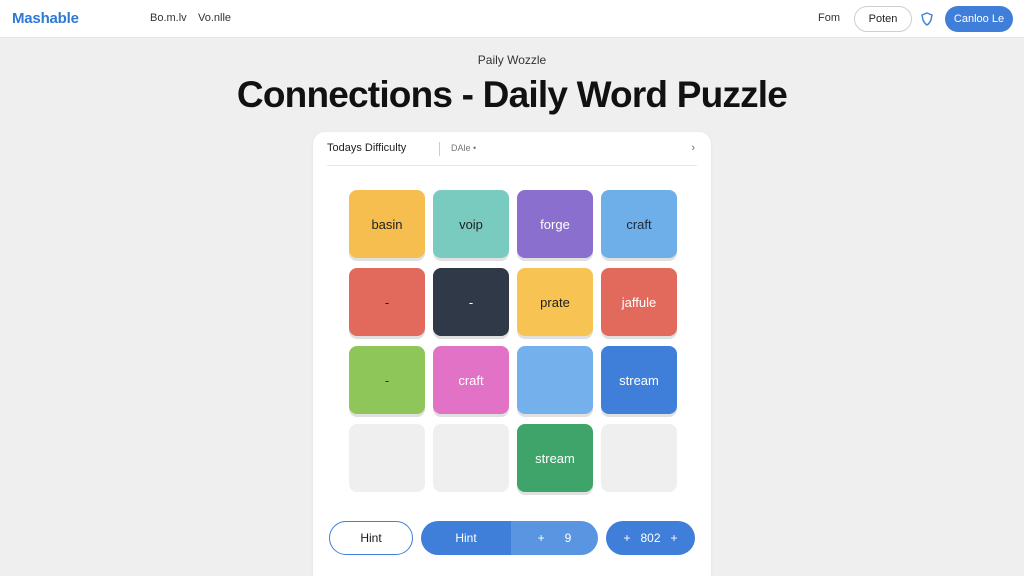 The image size is (1024, 576). Describe the element at coordinates (168, 18) in the screenshot. I see `nav-link-1: Bo.m.lv` at that location.